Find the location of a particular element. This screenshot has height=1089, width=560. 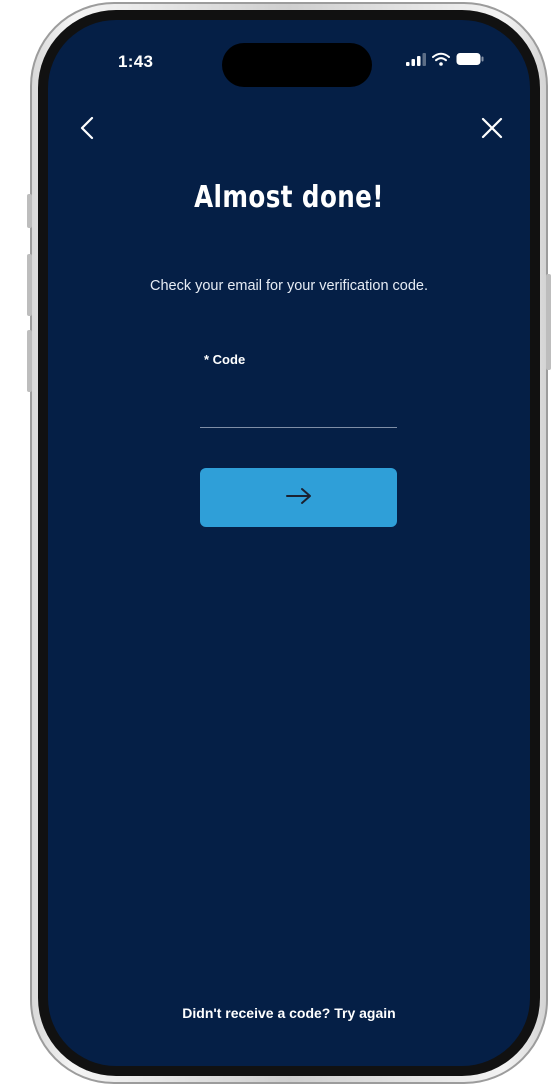

chevron-left-icon is located at coordinates (88, 130).